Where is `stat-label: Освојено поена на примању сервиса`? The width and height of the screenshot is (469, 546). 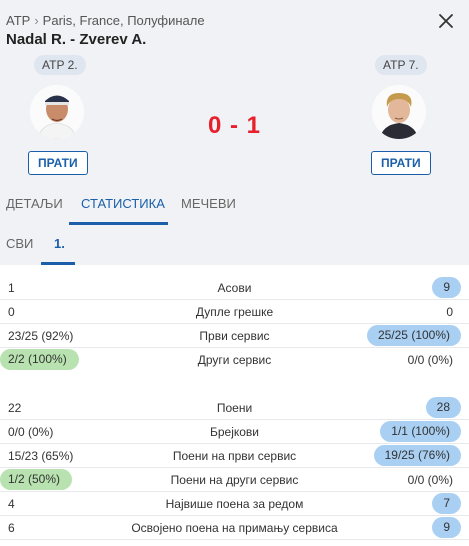
stat-label: Освојено поена на примању сервиса is located at coordinates (234, 528).